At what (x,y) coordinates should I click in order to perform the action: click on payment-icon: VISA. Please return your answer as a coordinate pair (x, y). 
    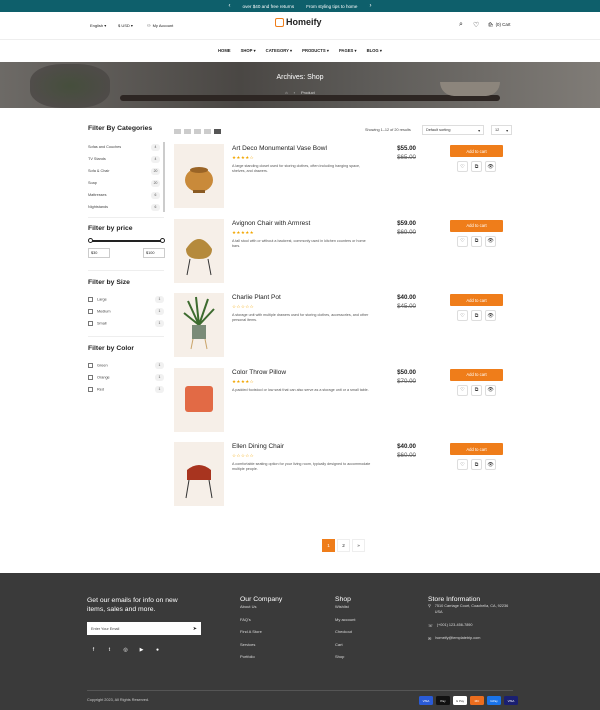
    Looking at the image, I should click on (426, 700).